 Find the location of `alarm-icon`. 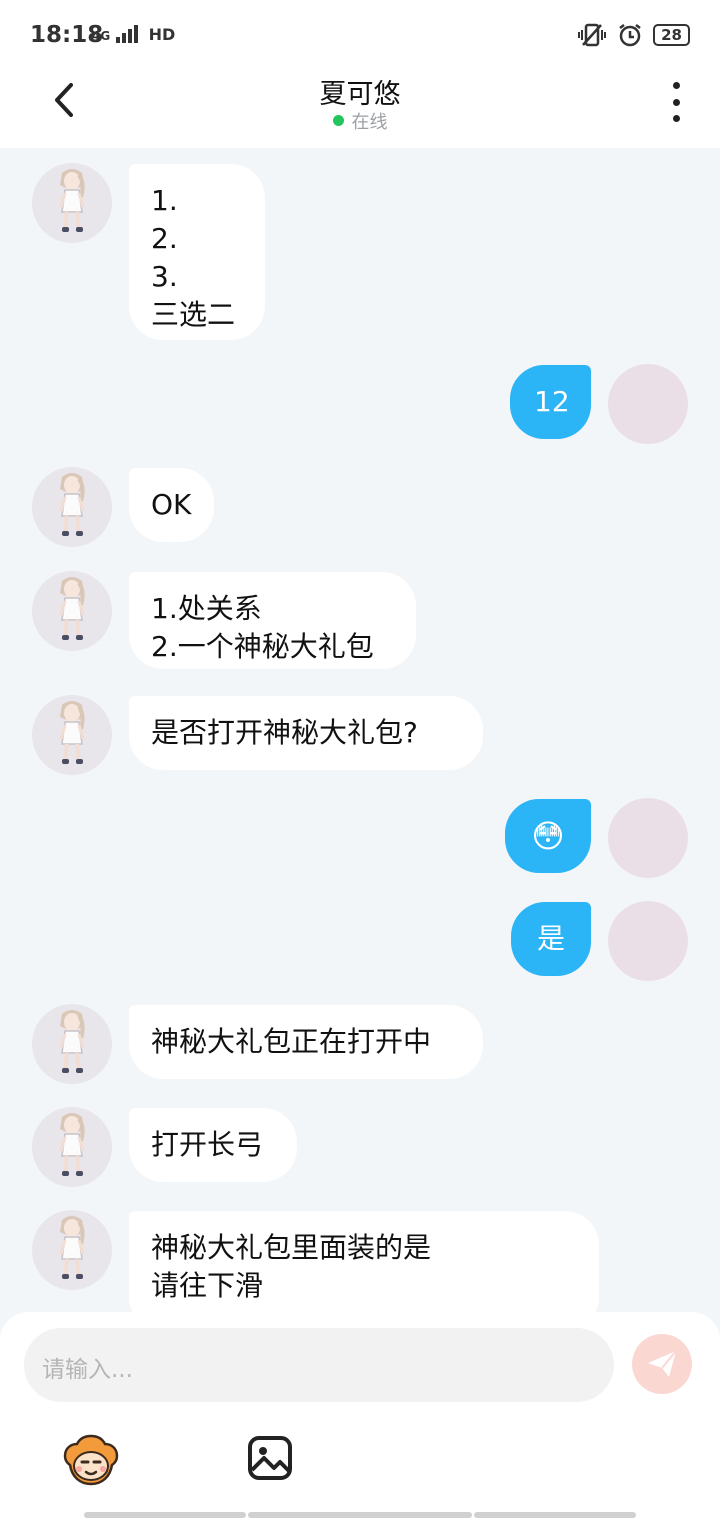

alarm-icon is located at coordinates (630, 35).